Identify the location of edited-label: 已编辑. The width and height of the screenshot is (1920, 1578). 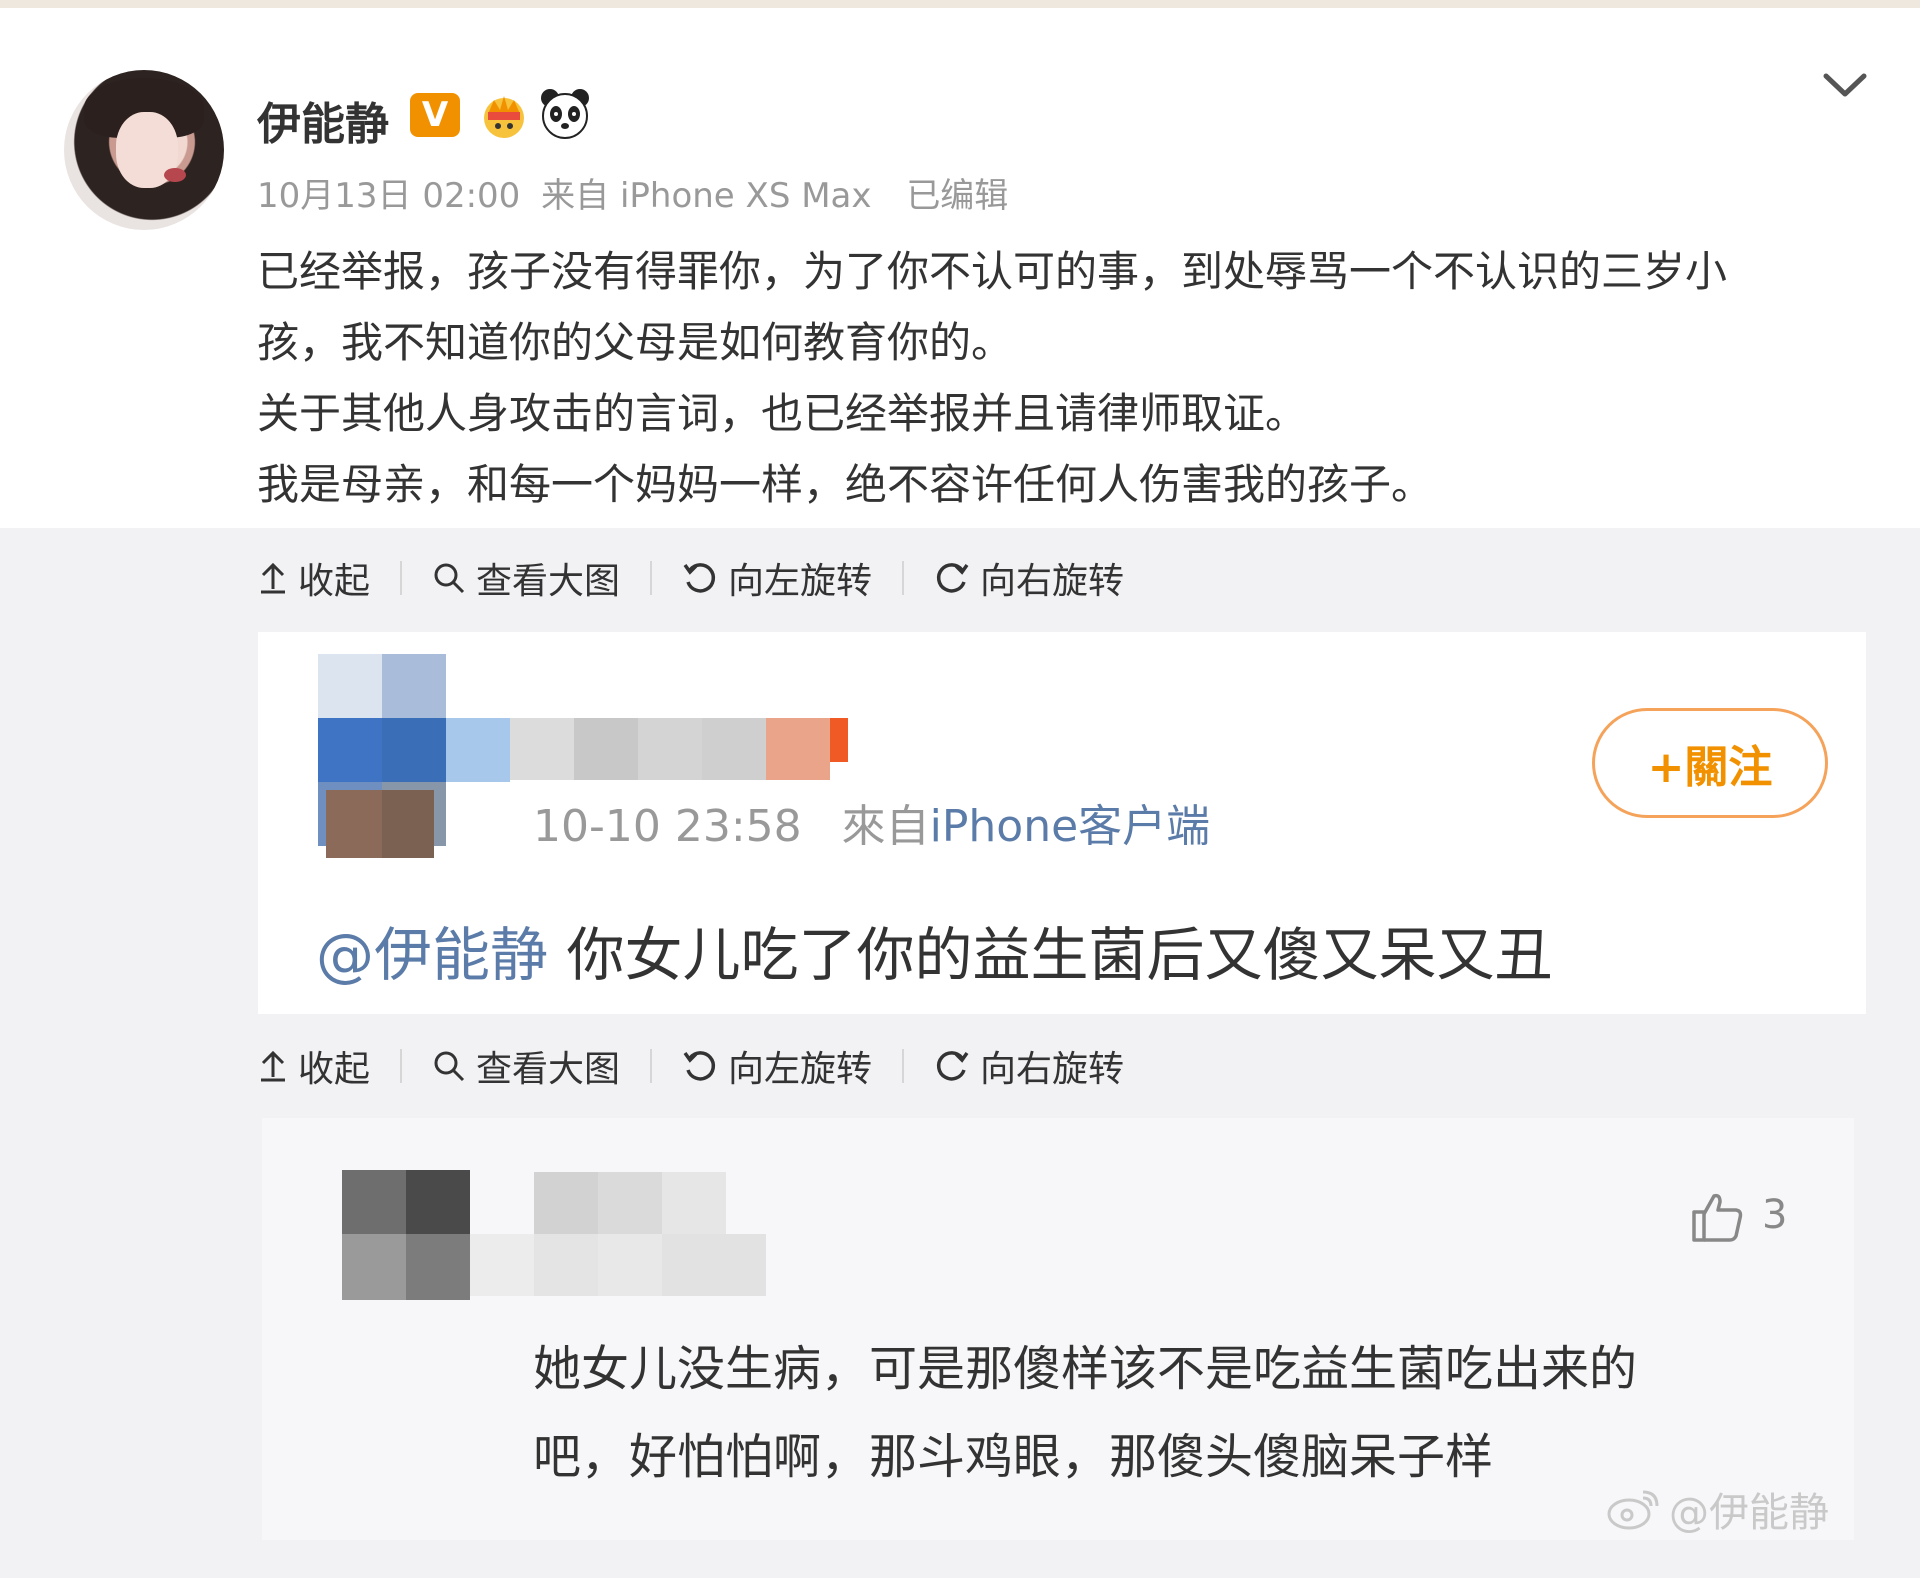
(957, 196).